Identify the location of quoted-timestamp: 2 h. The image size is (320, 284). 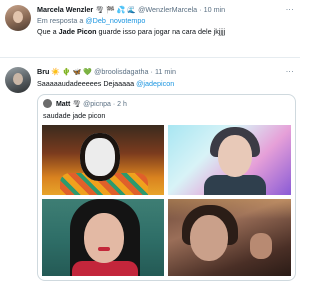
(122, 104).